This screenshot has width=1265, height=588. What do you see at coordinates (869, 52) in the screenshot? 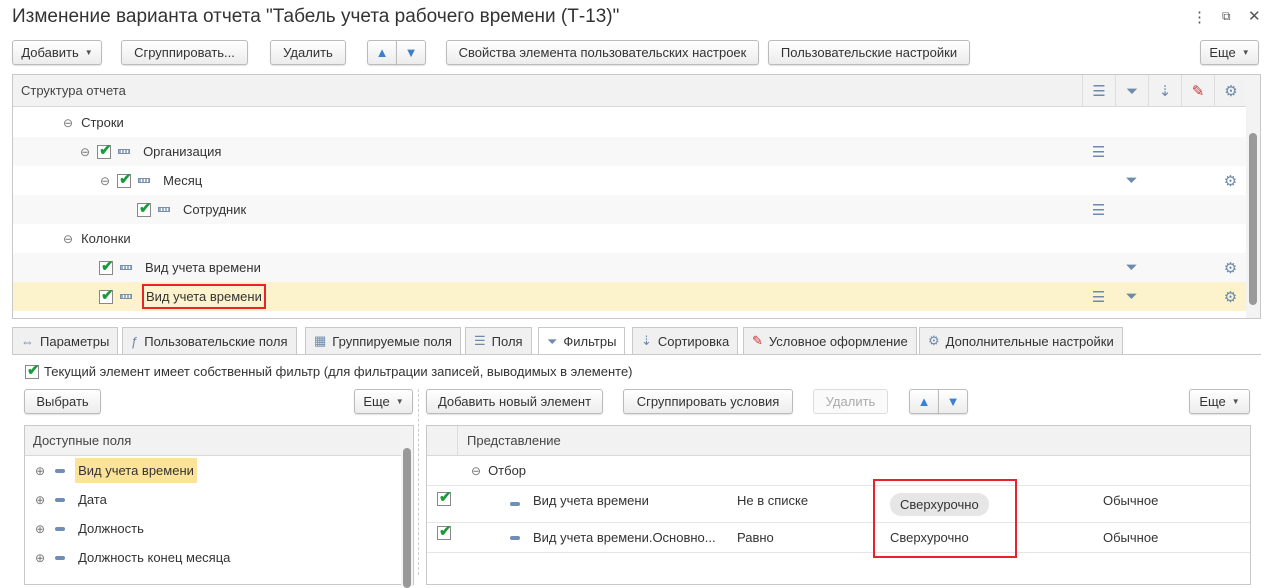
I see `user-settings-button: Пользовательские настройки` at bounding box center [869, 52].